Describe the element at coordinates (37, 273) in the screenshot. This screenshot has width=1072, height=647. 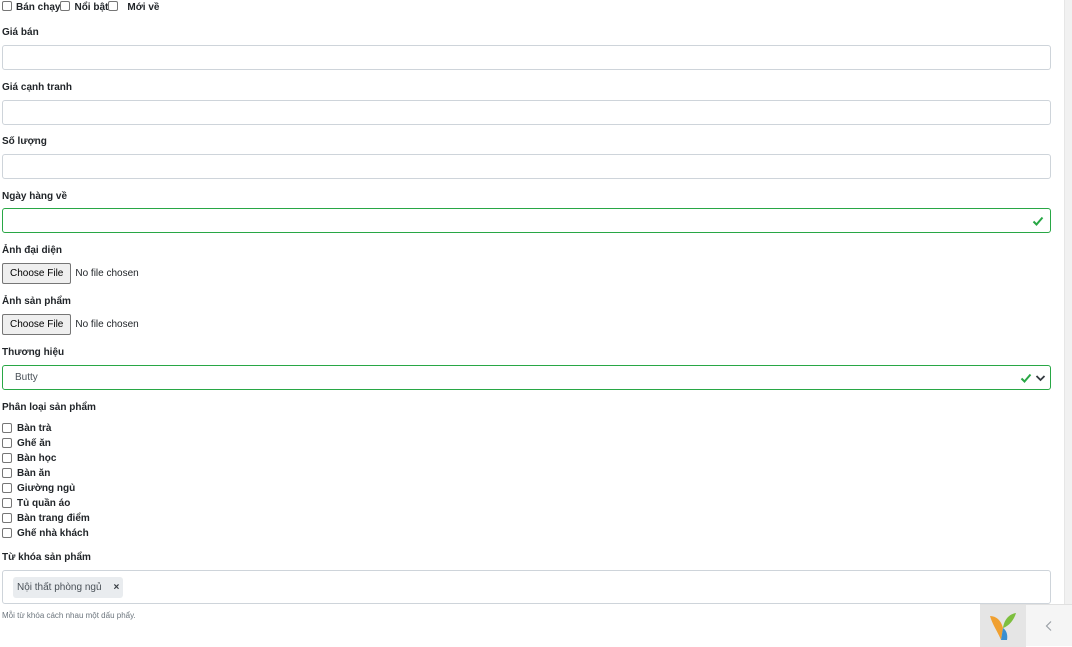
I see `avatar-choose-file-button: Choose File` at that location.